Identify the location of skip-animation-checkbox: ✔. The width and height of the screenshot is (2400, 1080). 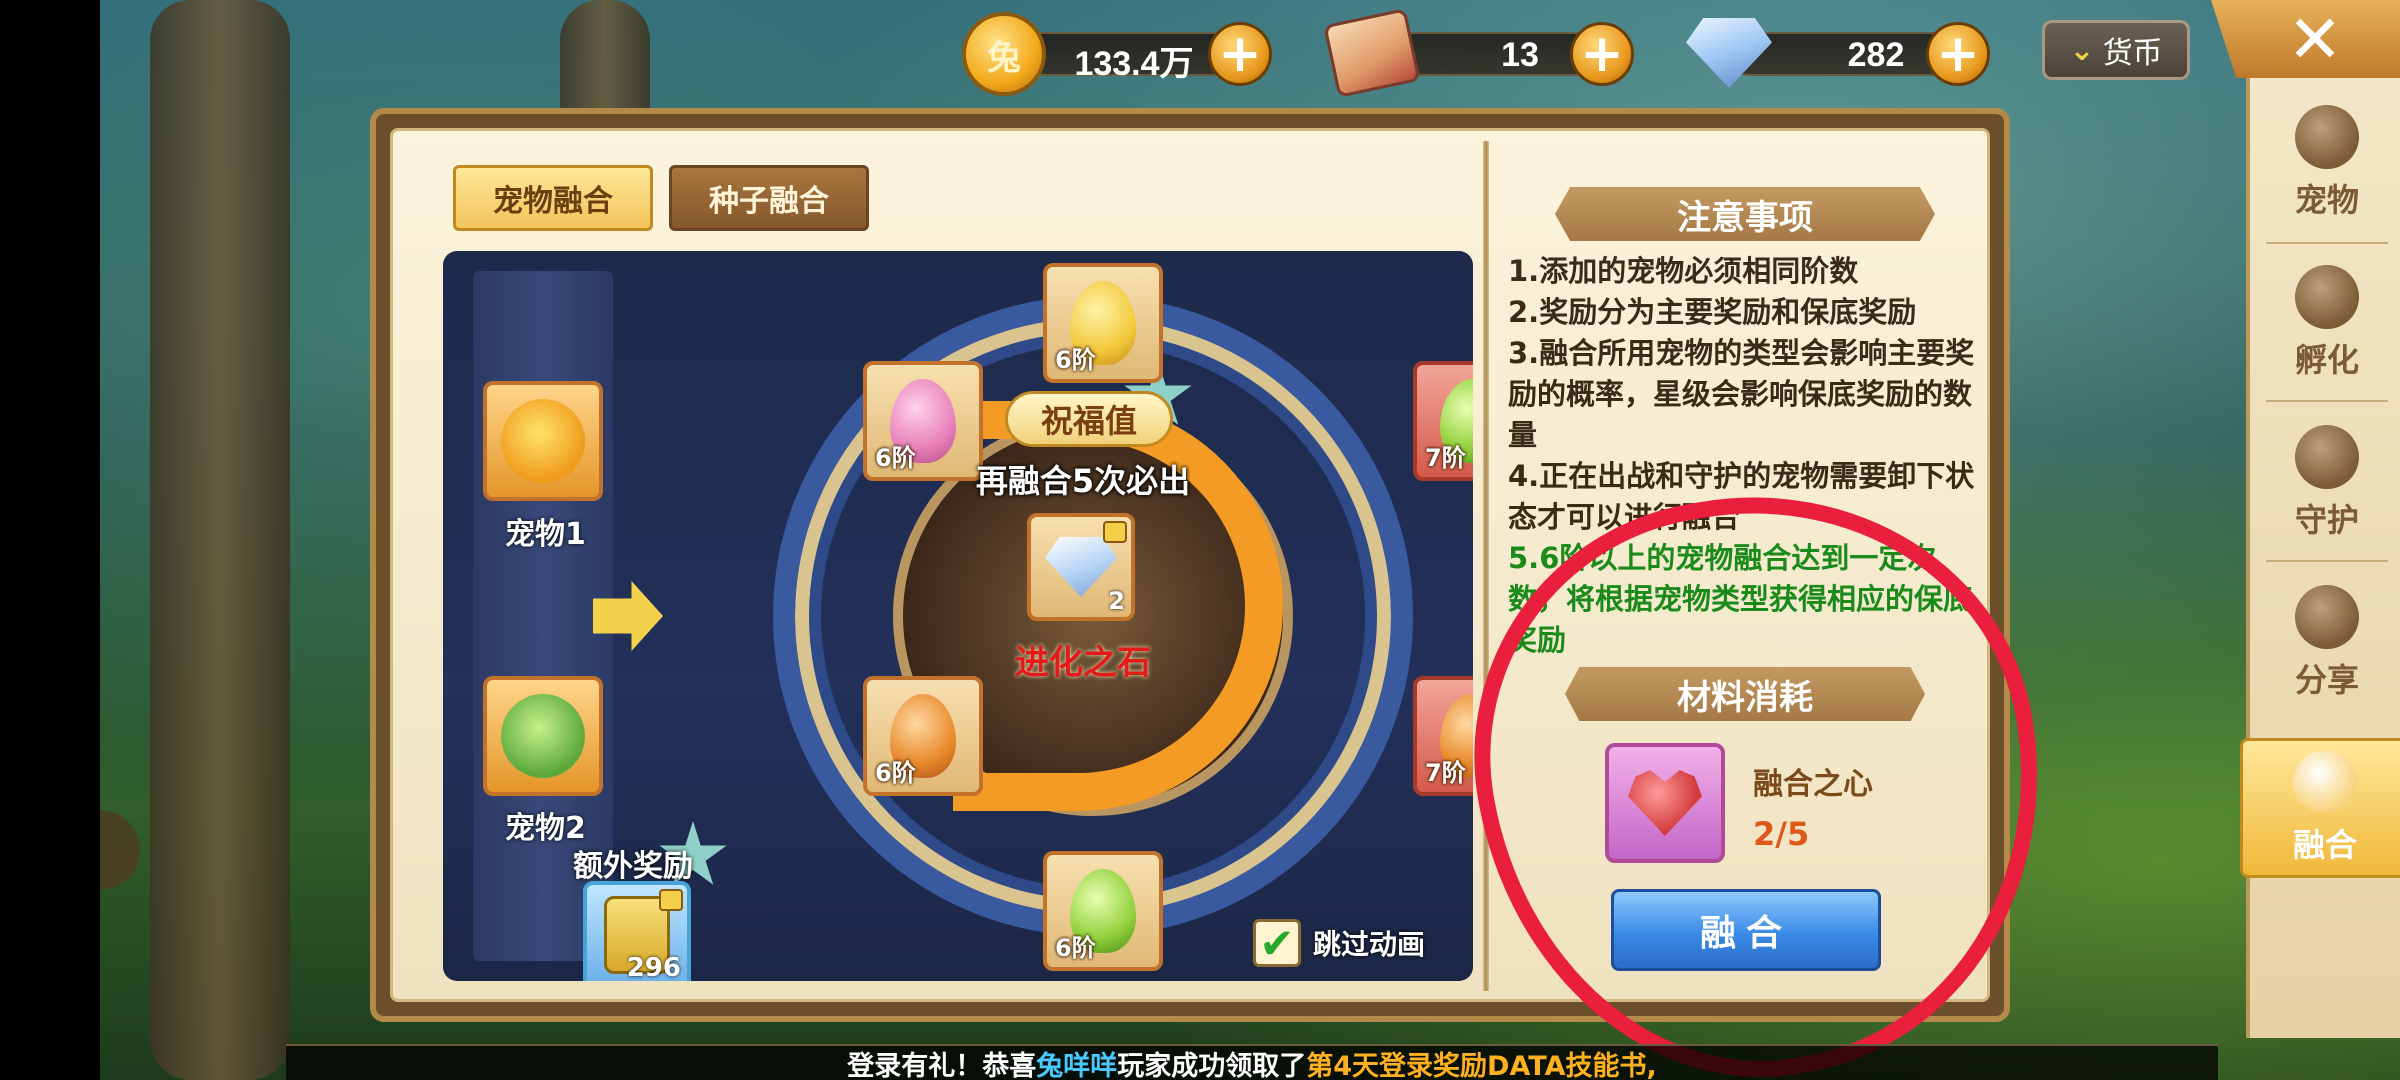
(1277, 943).